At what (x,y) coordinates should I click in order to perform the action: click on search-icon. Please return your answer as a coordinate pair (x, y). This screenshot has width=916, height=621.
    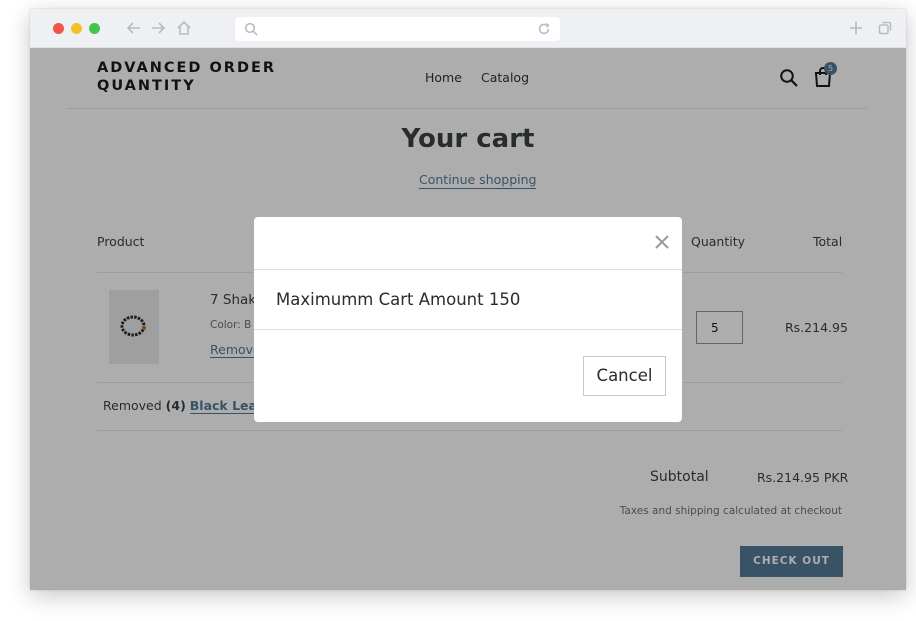
    Looking at the image, I should click on (251, 29).